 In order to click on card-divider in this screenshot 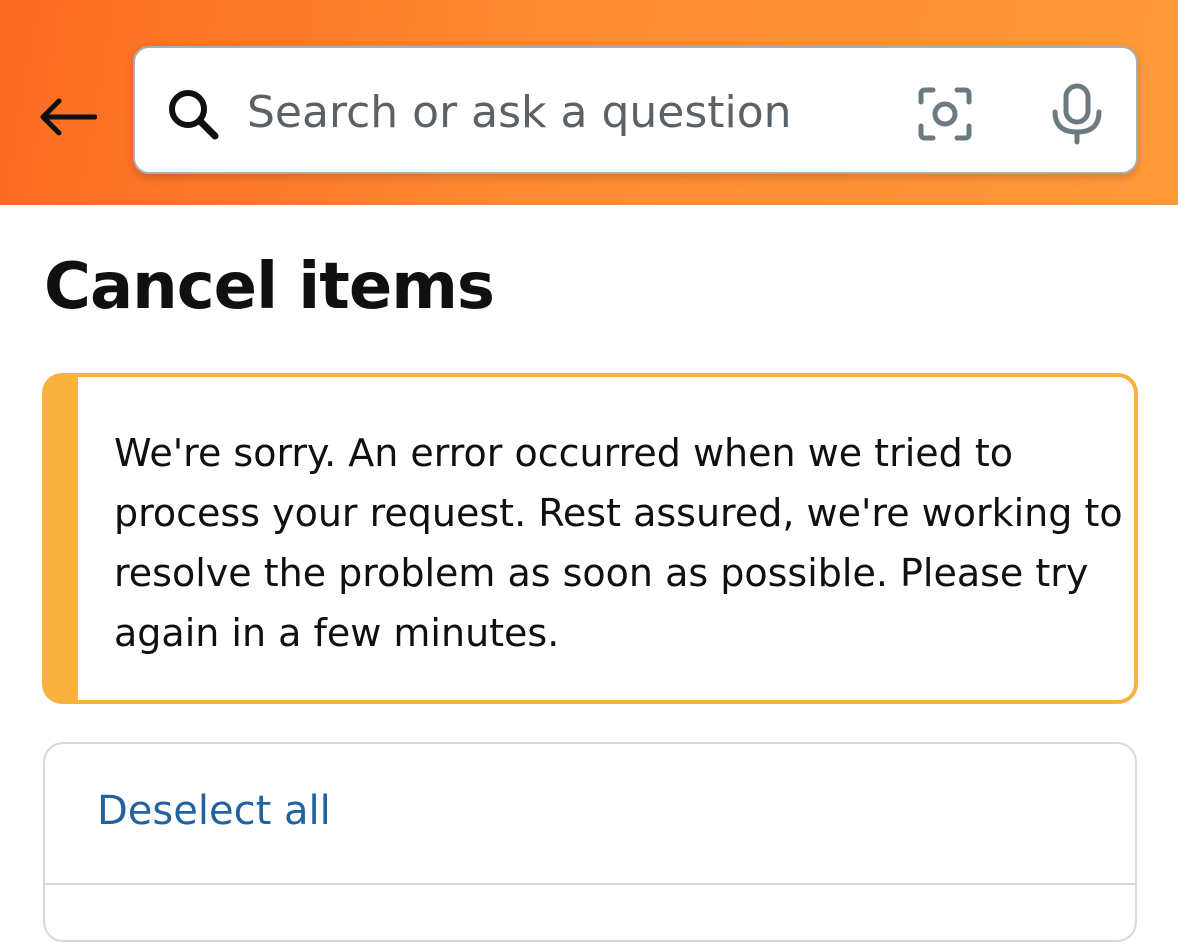, I will do `click(590, 884)`.